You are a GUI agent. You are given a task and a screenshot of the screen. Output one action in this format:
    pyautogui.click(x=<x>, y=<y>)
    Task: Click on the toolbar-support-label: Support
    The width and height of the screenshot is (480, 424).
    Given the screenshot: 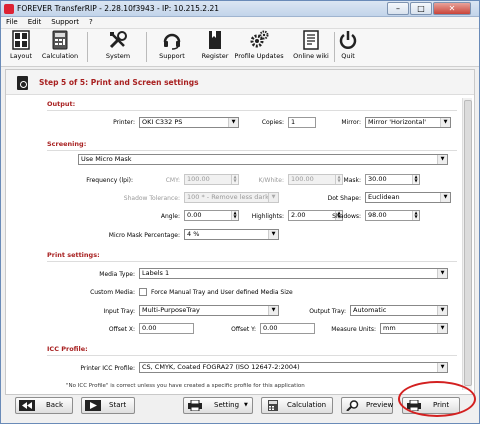 What is the action you would take?
    pyautogui.click(x=172, y=56)
    